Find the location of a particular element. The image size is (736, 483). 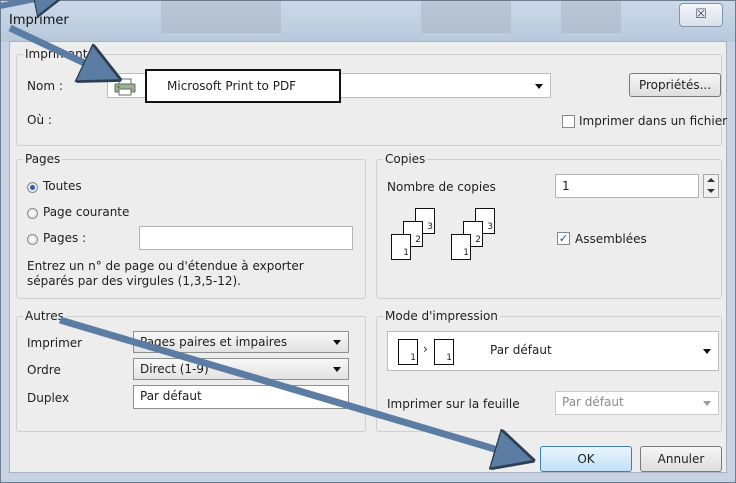

pages-current-radio is located at coordinates (32, 213).